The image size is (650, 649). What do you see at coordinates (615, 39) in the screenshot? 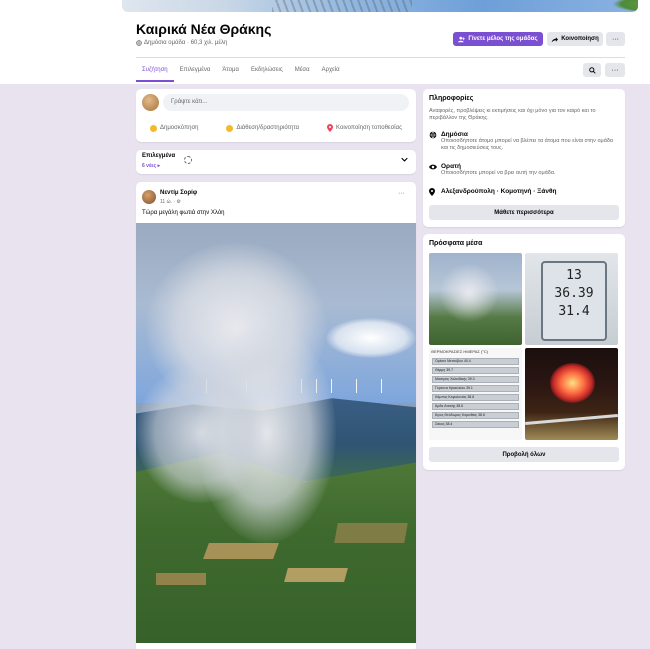
I see `header-more-button: ···` at bounding box center [615, 39].